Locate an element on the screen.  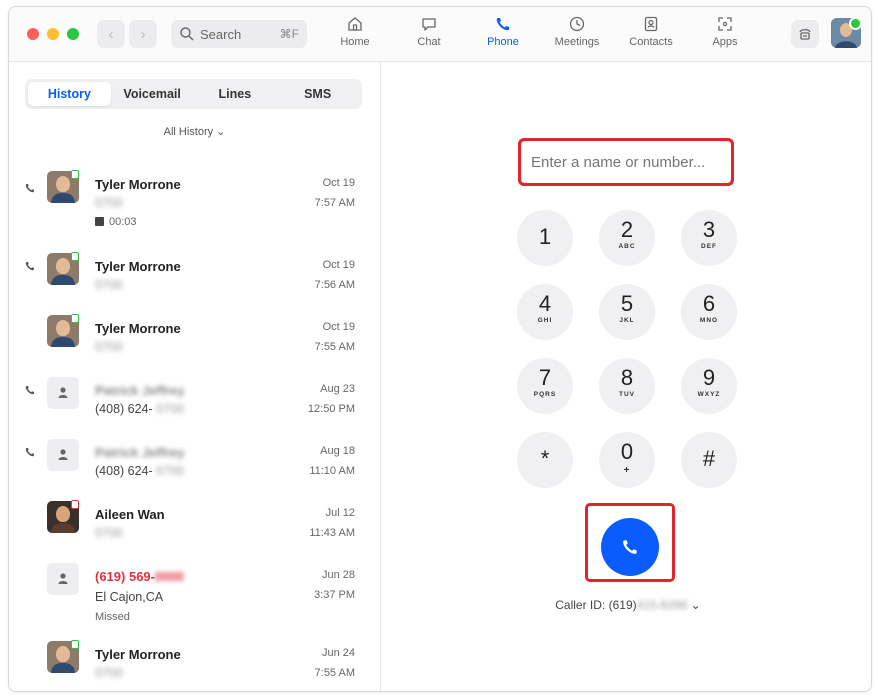
history-item: Tyler Morrone 0700 00:03 Oct 19 7:57 AM is located at coordinates (194, 196).